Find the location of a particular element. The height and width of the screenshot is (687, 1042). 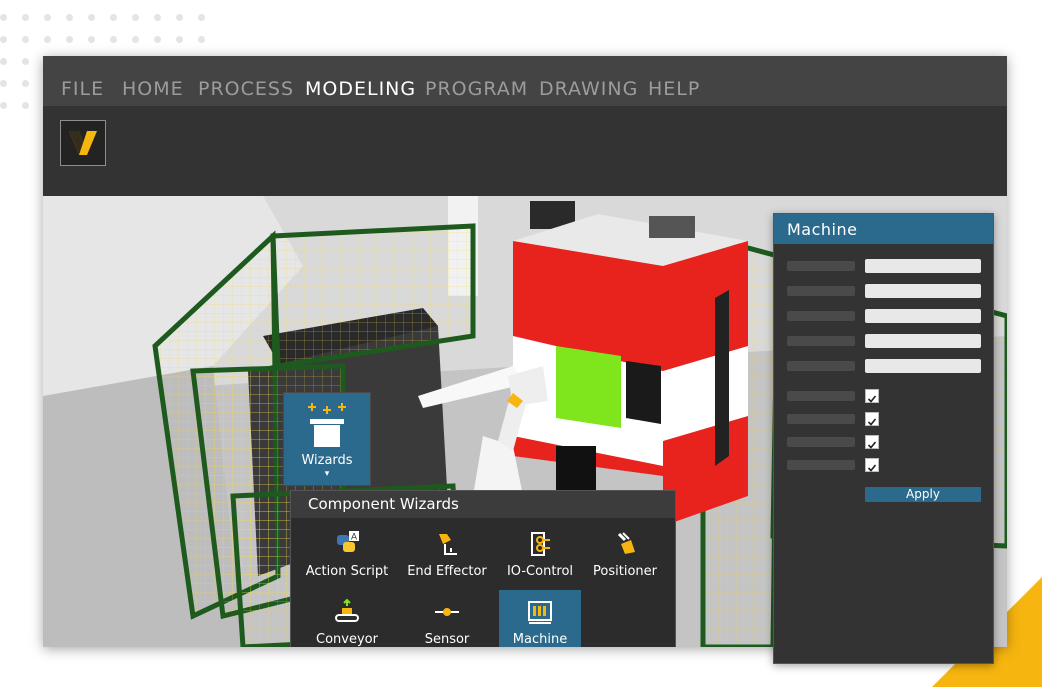

component-wizards-title: Component Wizards is located at coordinates (383, 504).